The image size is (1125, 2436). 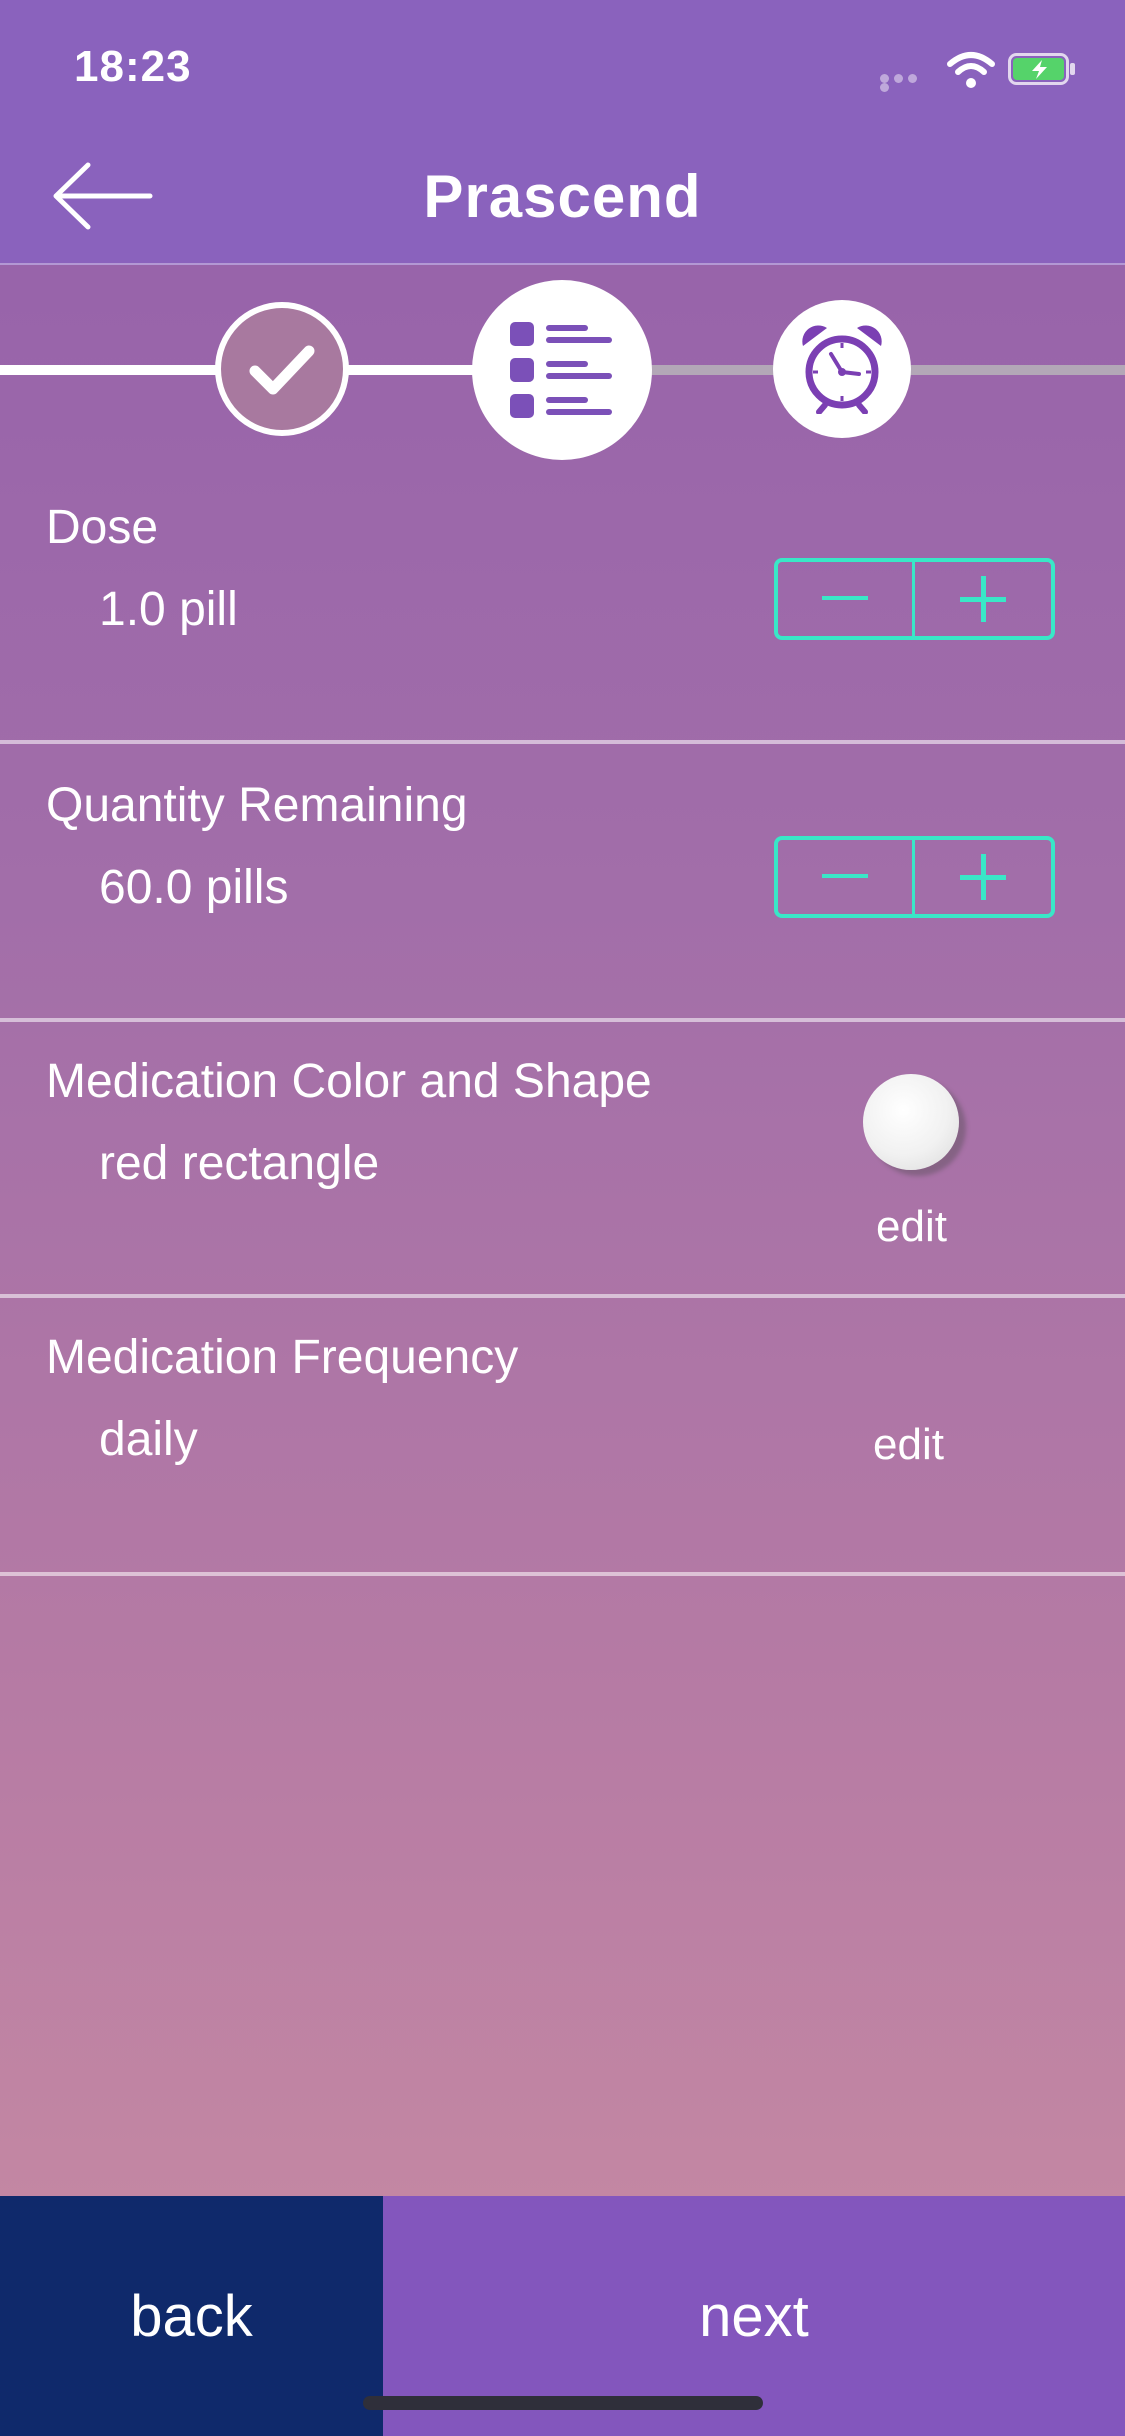 I want to click on quantity-row: Quantity Remaining 60.0 pills, so click(x=562, y=885).